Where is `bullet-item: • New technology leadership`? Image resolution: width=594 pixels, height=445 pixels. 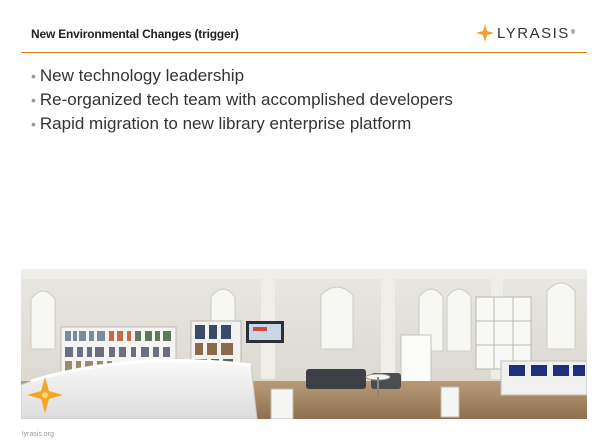 bullet-item: • New technology leadership is located at coordinates (138, 75).